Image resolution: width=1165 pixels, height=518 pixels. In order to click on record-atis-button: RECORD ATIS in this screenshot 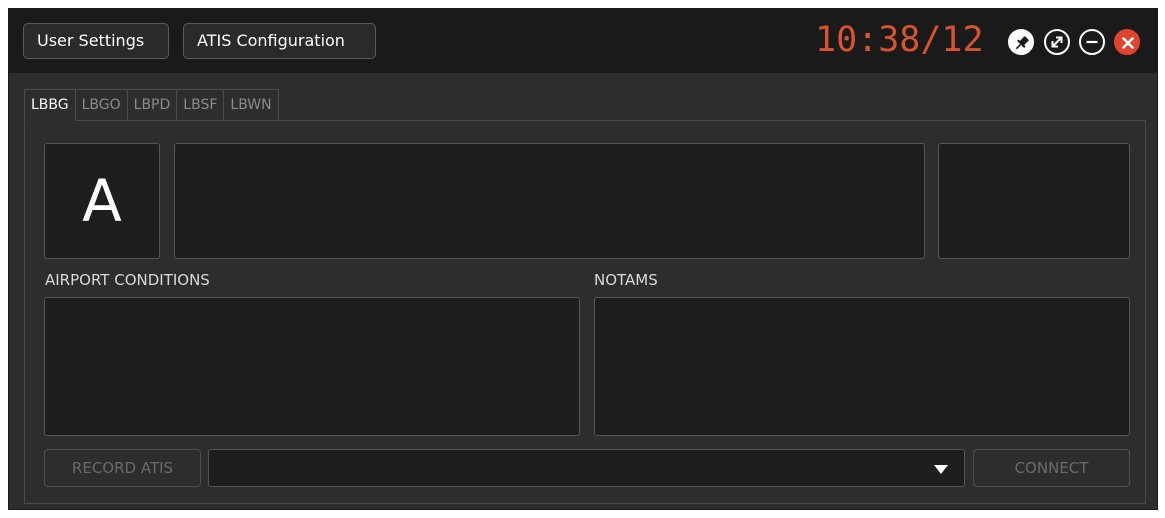, I will do `click(122, 468)`.